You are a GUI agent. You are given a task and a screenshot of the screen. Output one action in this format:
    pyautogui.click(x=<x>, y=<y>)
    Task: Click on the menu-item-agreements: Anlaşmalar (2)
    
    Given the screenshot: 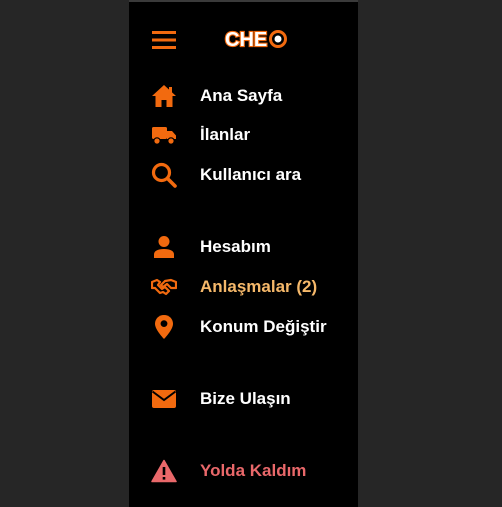 What is the action you would take?
    pyautogui.click(x=251, y=287)
    